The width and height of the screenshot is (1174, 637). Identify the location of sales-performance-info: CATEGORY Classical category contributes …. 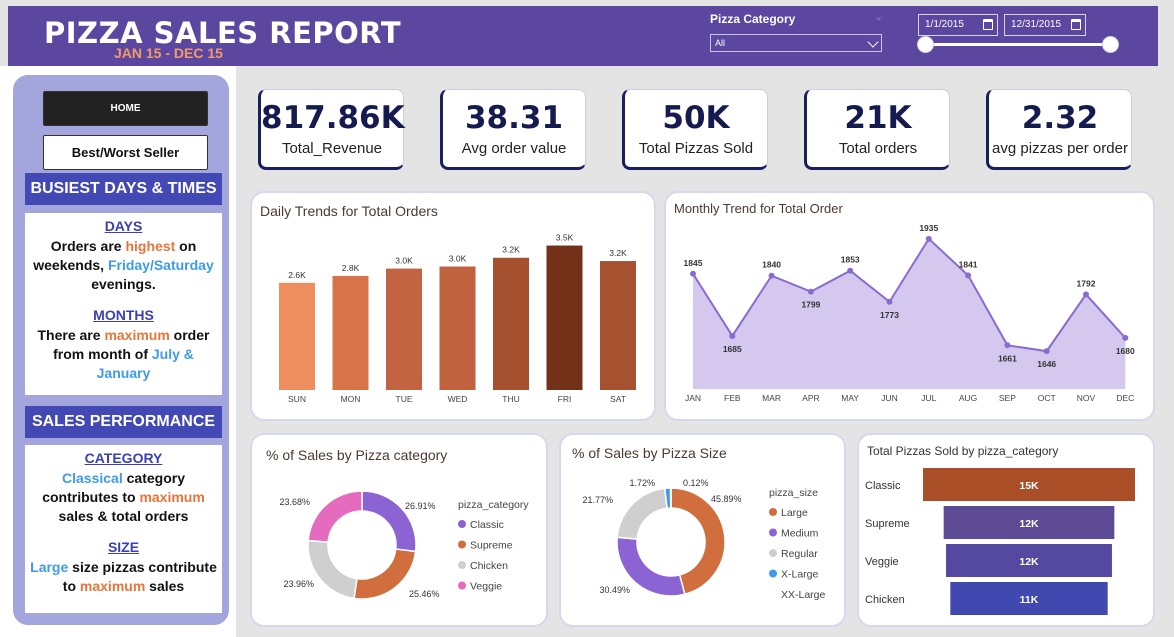
(123, 529).